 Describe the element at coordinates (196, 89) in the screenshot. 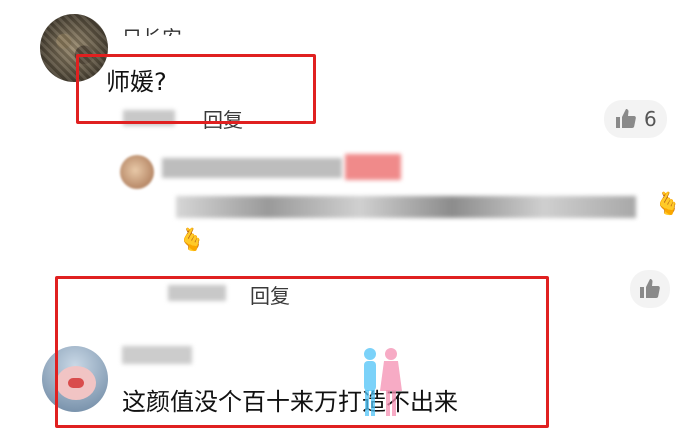

I see `highlight-box-first-comment` at that location.